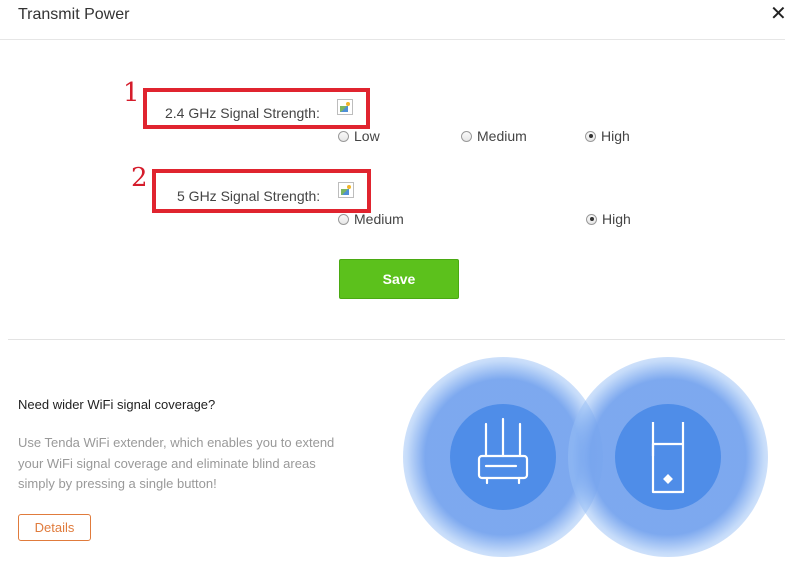 This screenshot has height=563, width=785. What do you see at coordinates (396, 339) in the screenshot?
I see `section-divider` at bounding box center [396, 339].